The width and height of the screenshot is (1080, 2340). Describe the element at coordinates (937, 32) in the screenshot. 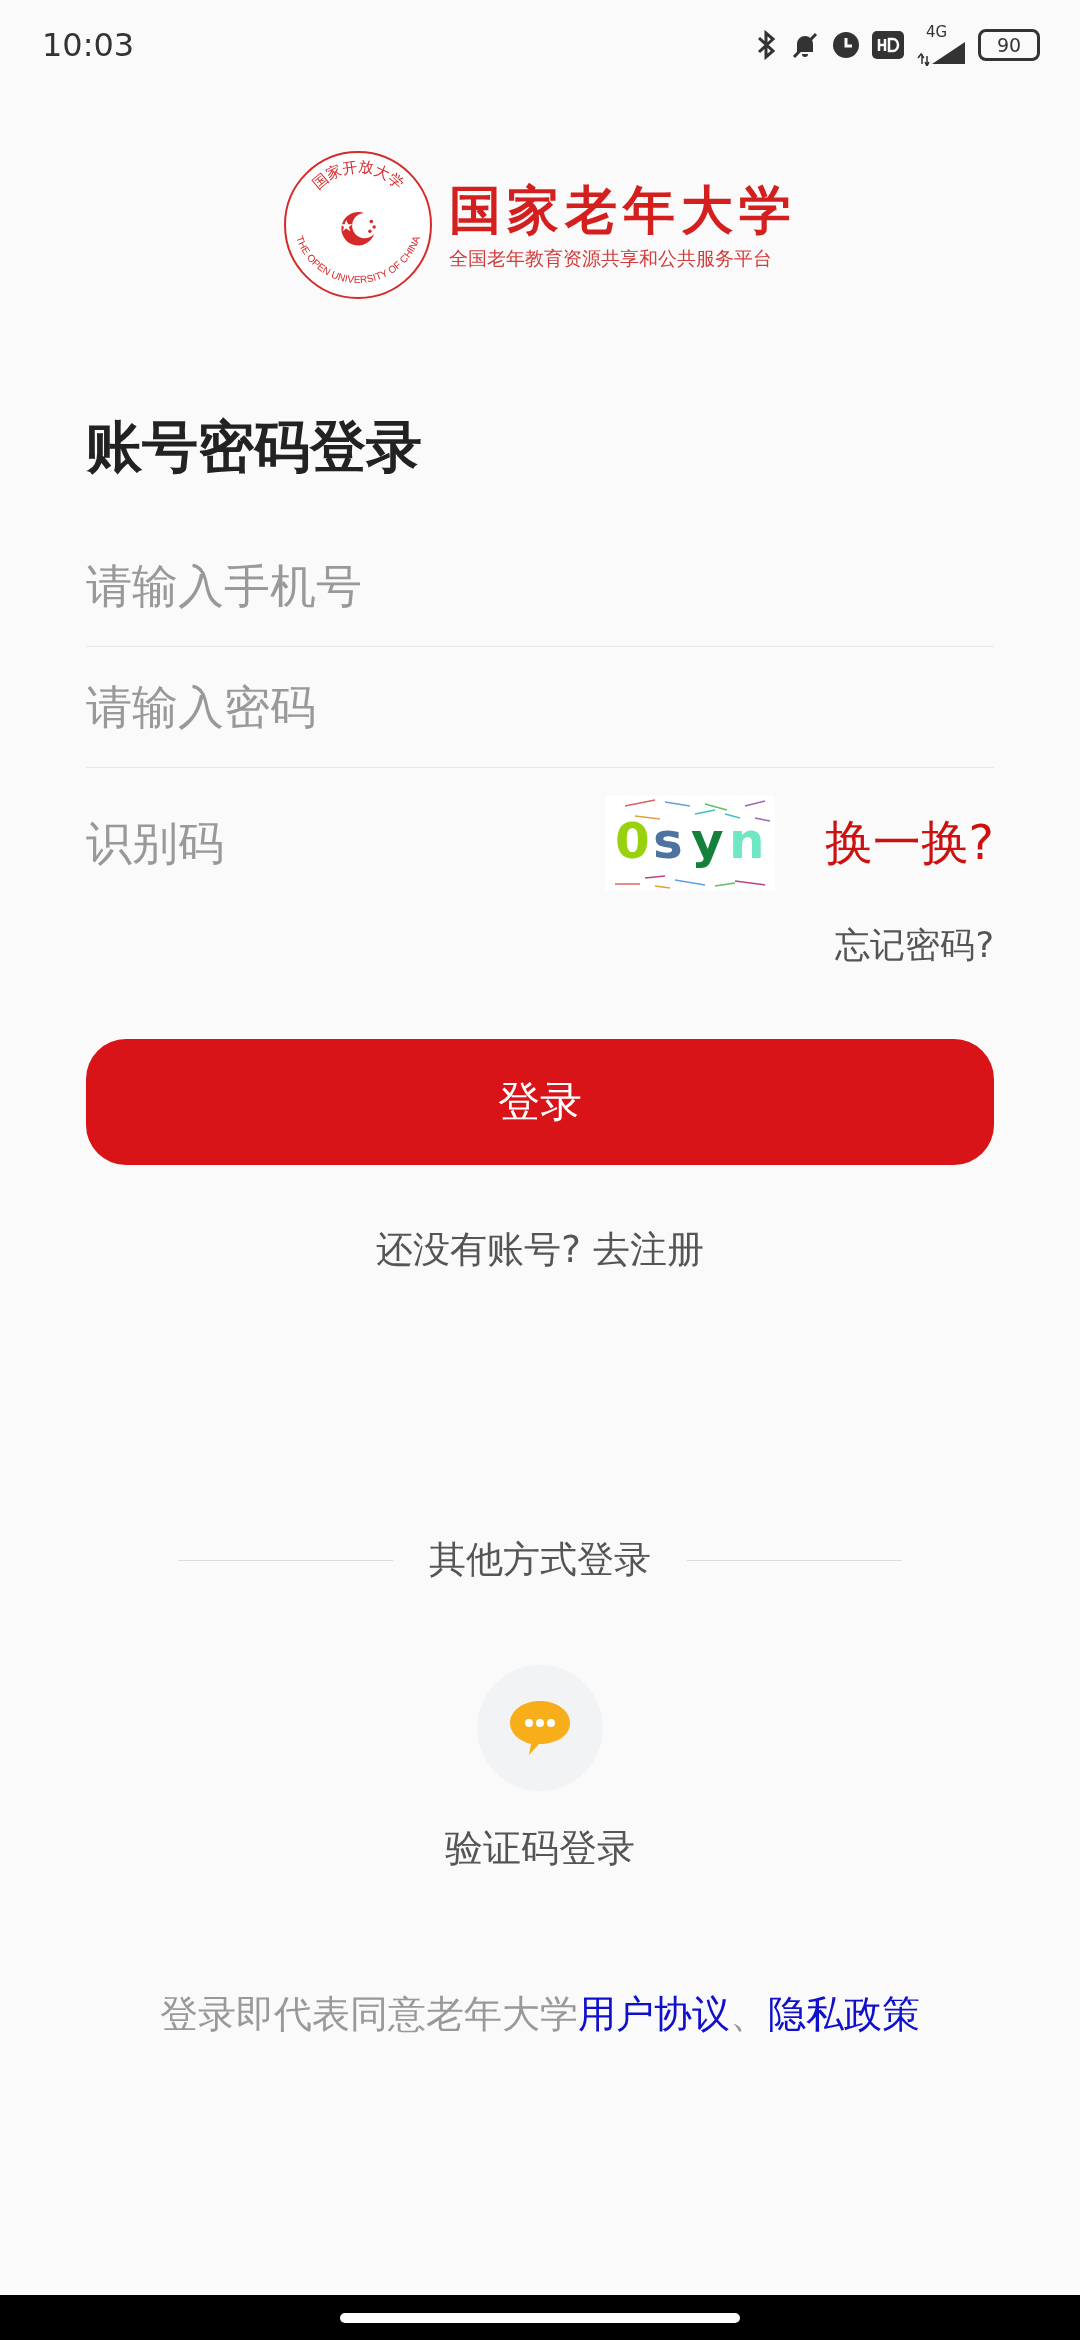

I see `network-type: 4G` at that location.